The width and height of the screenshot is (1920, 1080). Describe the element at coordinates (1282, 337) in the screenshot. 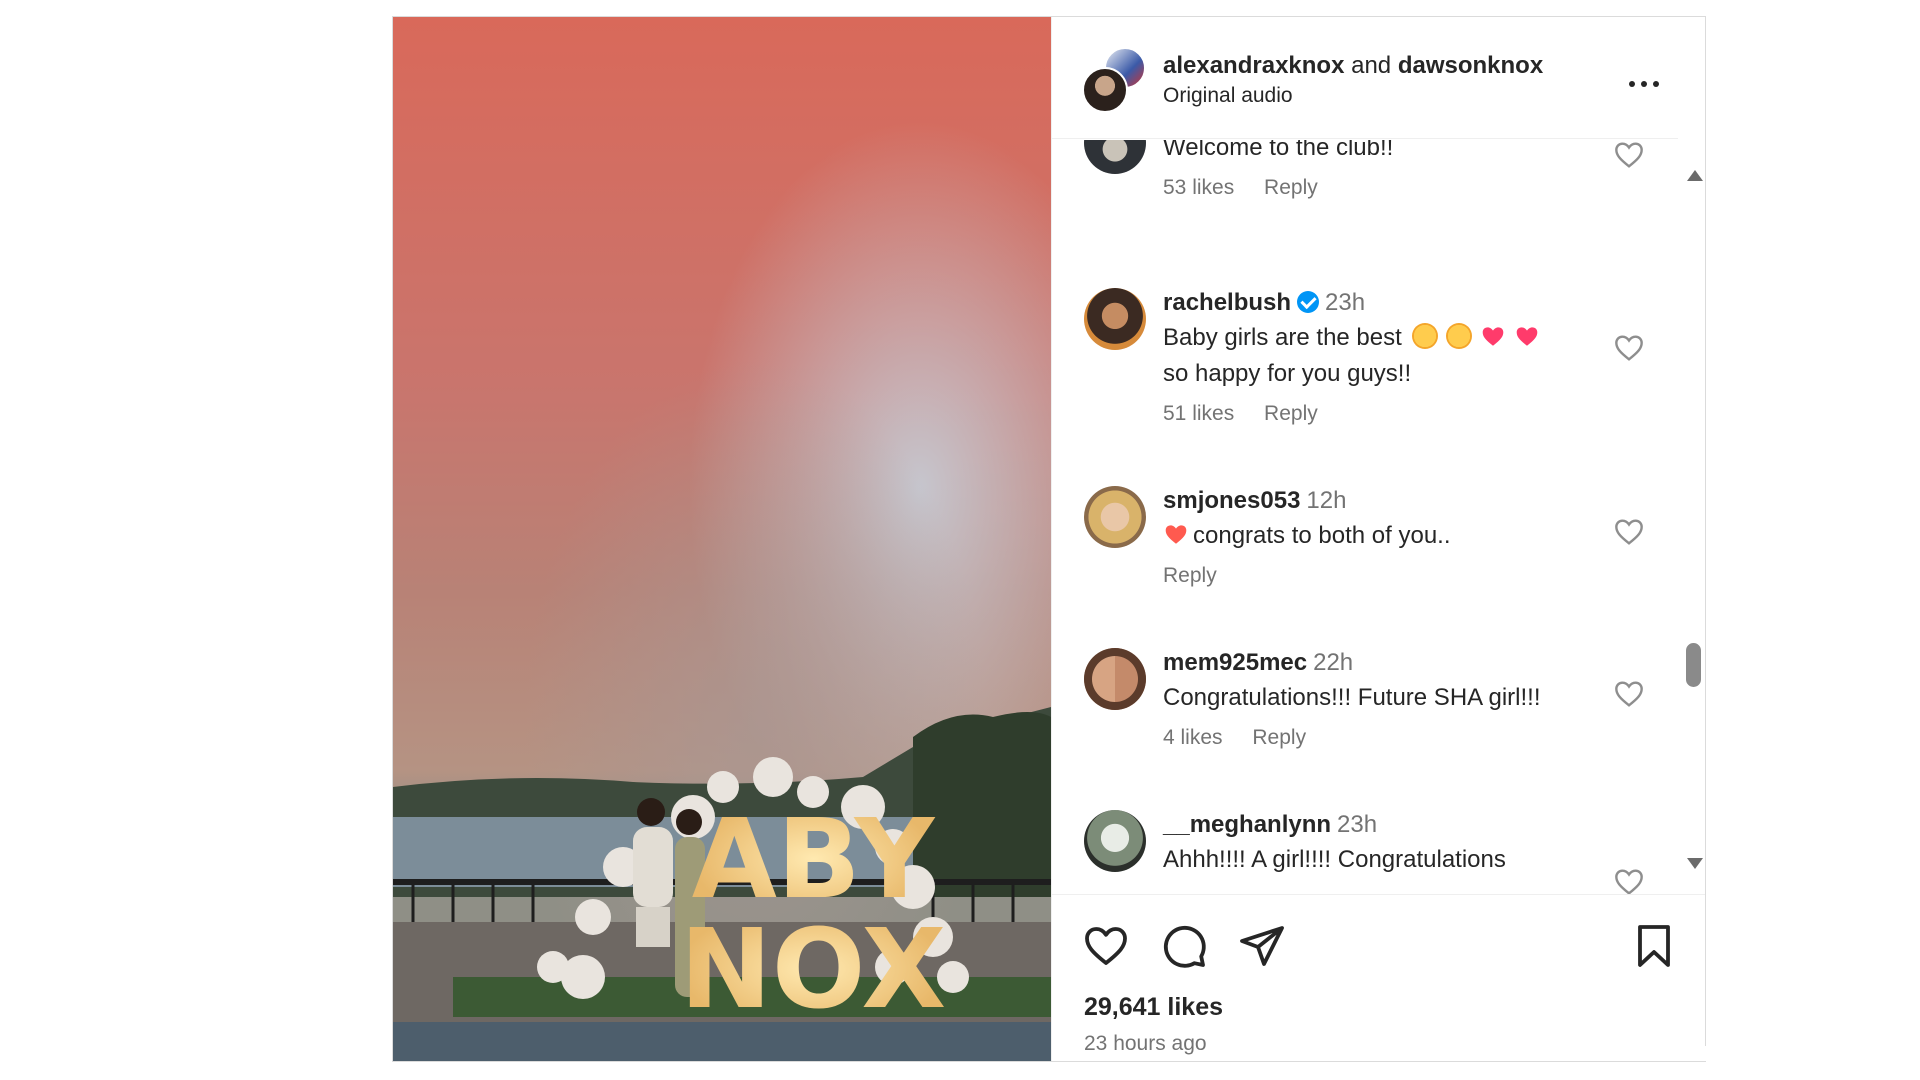

I see `comment-text: Baby girls are the best` at that location.